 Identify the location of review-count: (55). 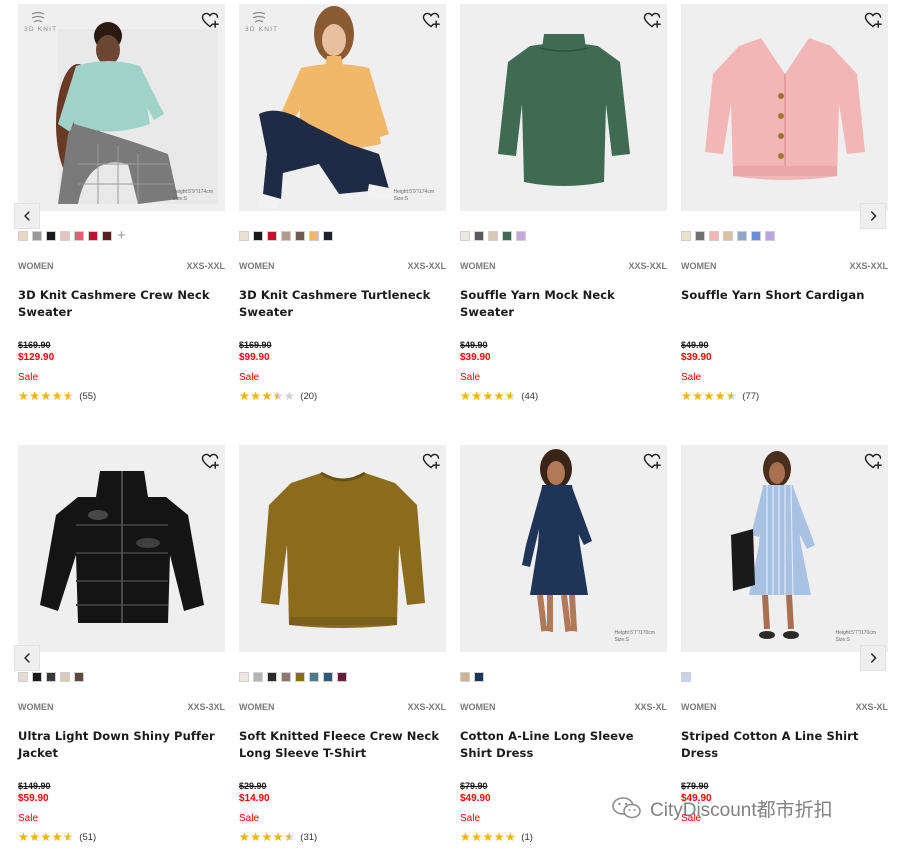
(87, 396).